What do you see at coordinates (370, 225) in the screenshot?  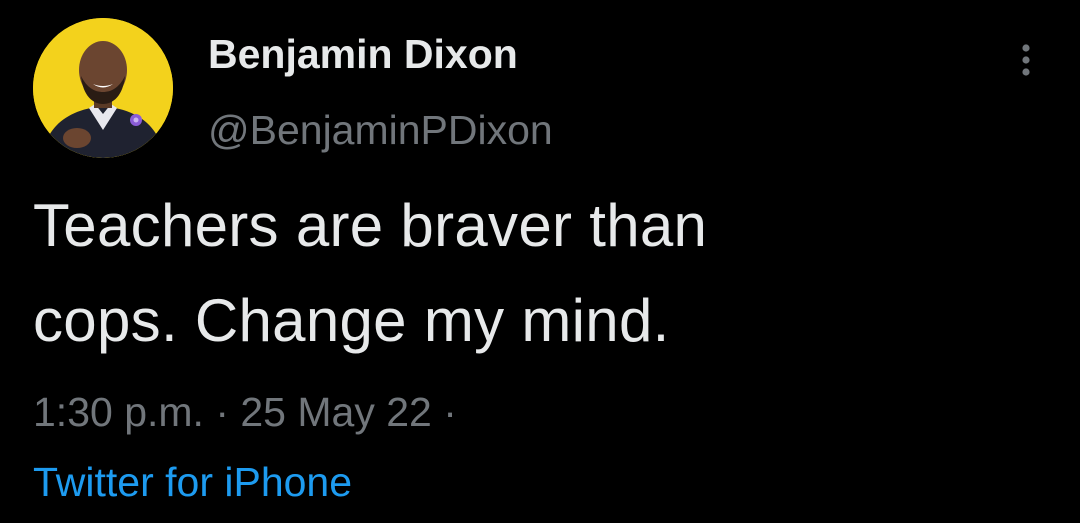 I see `tweet-text-line: Teachers are braver than` at bounding box center [370, 225].